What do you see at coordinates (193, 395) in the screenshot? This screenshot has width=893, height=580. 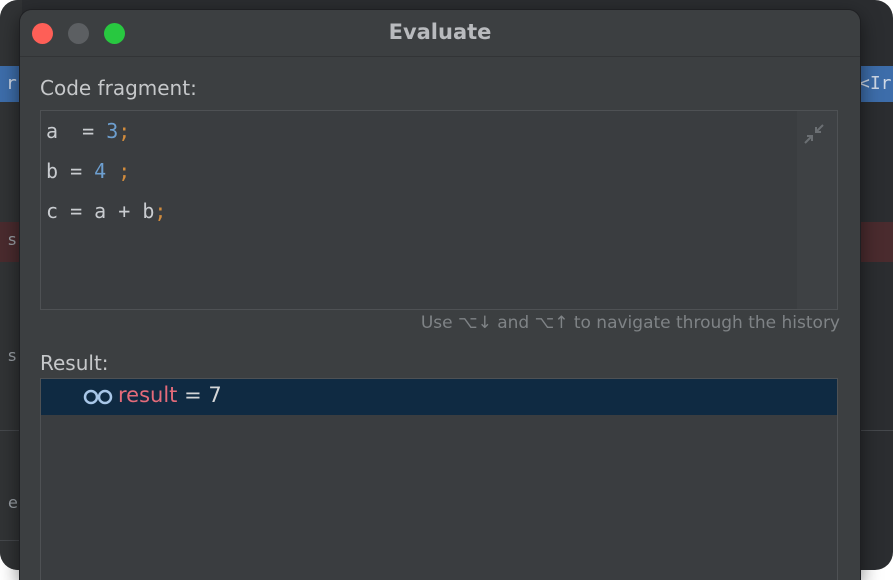 I see `result-equals: =` at bounding box center [193, 395].